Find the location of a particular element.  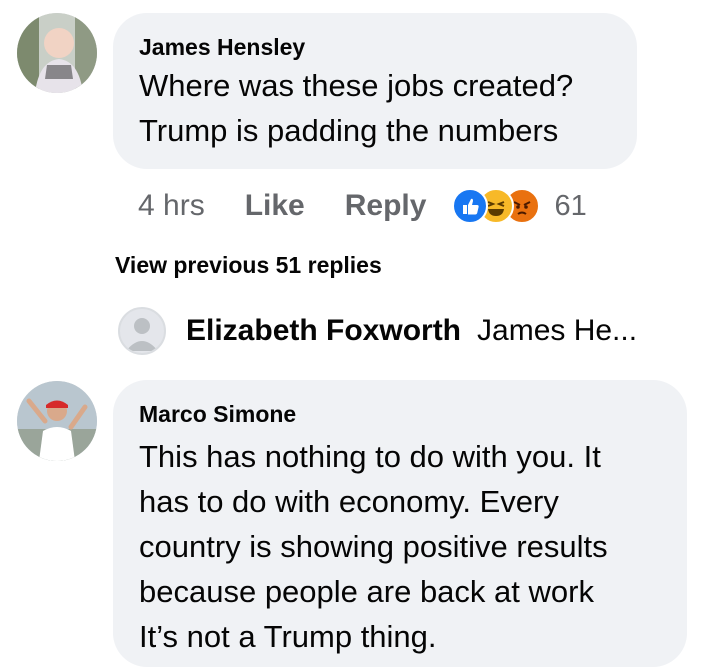

marco-simone-avatar is located at coordinates (57, 421).